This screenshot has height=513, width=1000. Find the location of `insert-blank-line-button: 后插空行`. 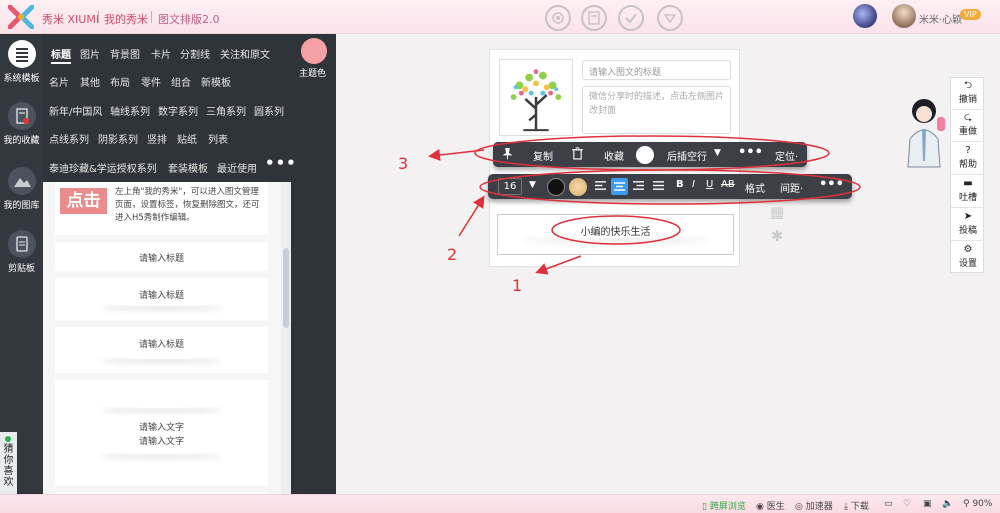

insert-blank-line-button: 后插空行 is located at coordinates (687, 155).